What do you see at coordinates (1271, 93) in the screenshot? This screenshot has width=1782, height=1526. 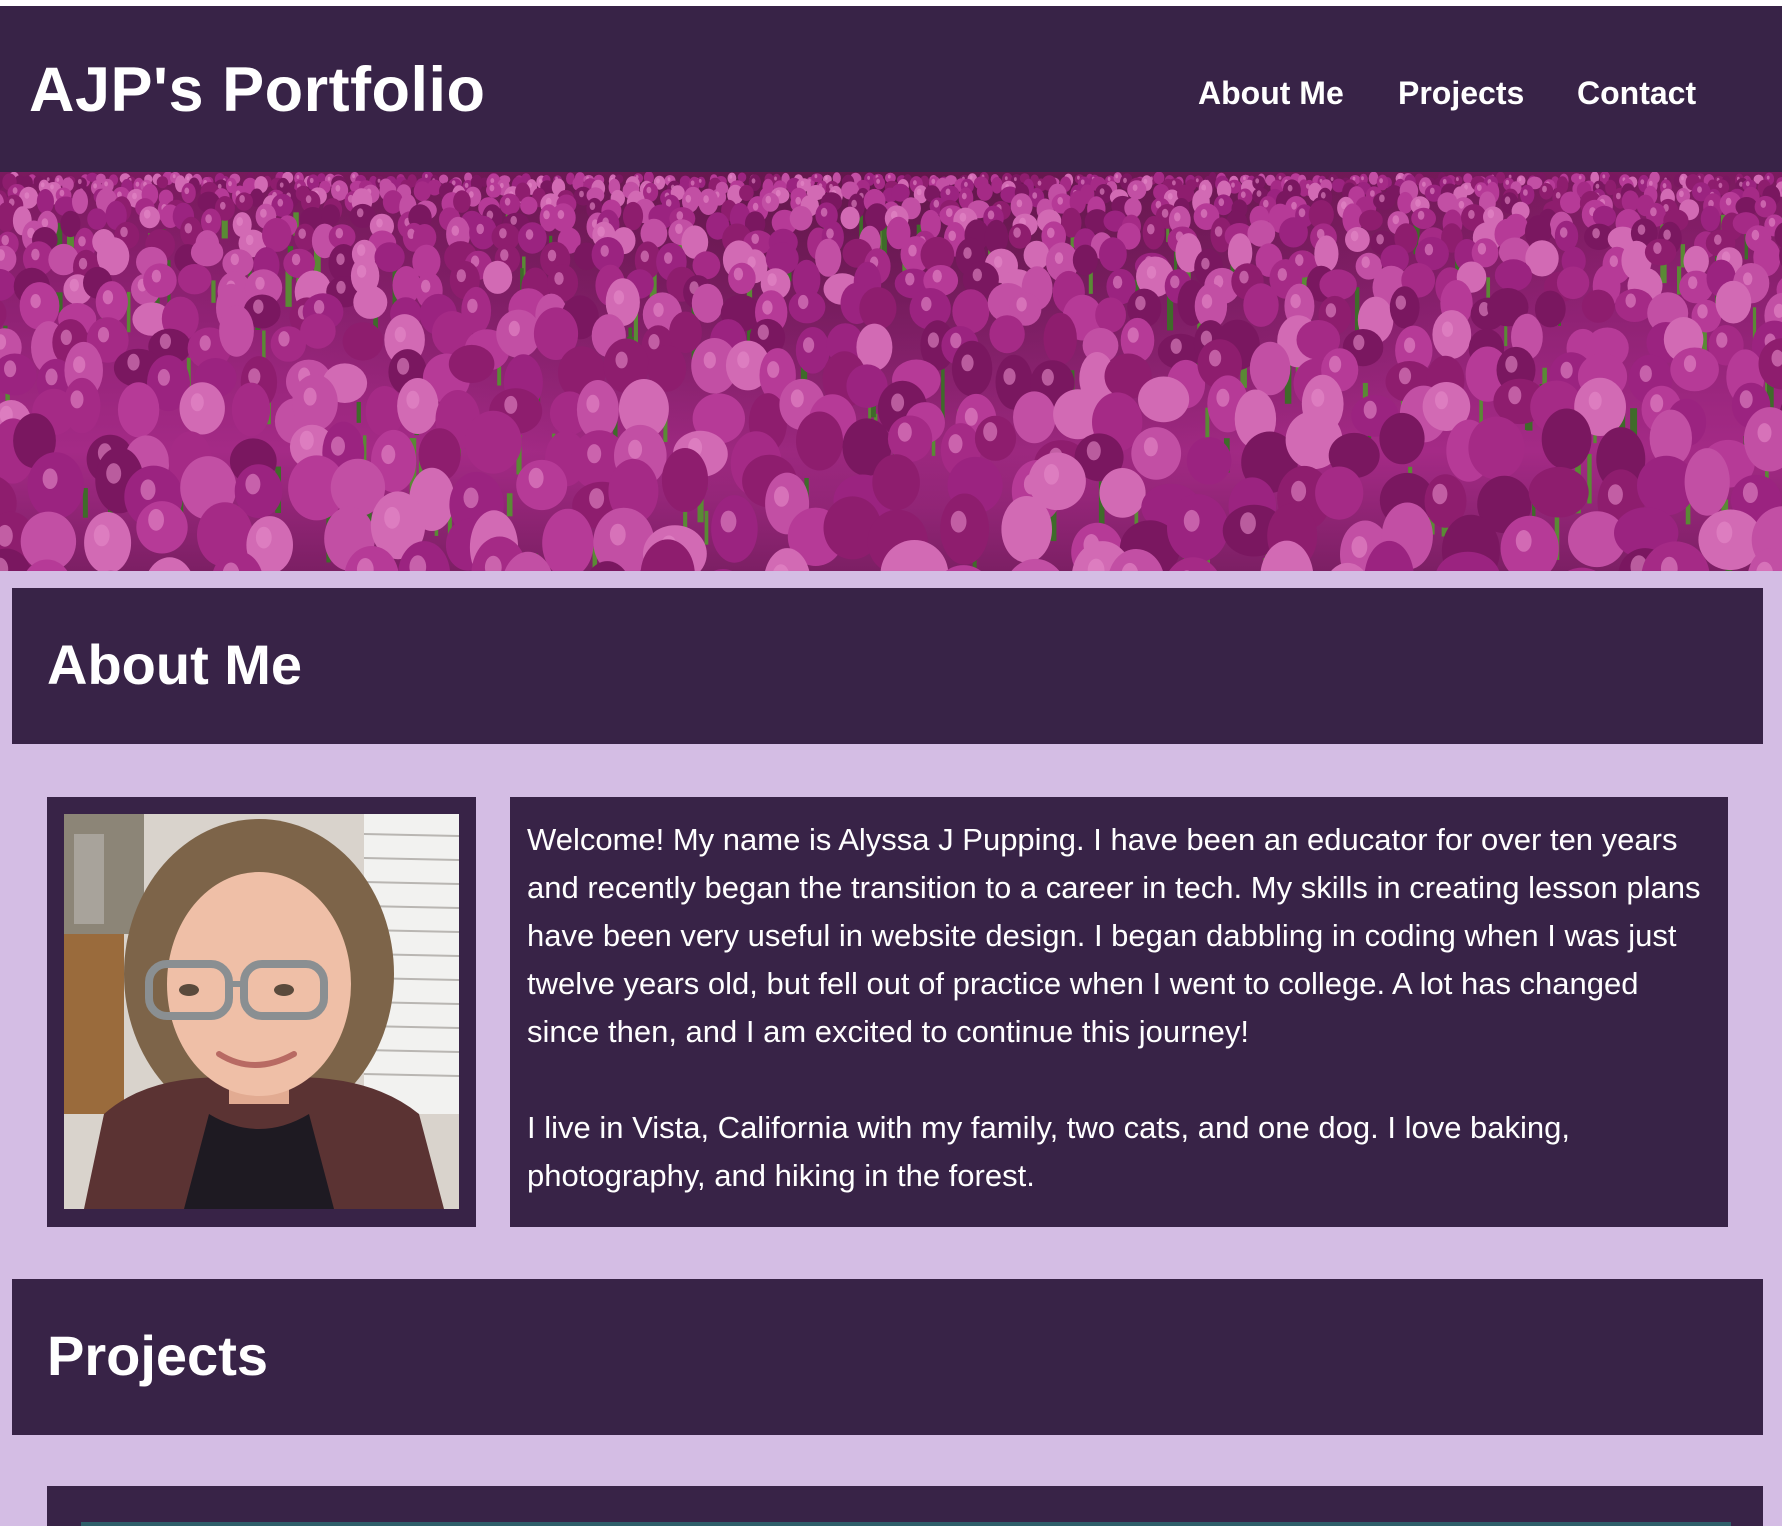 I see `nav-about-me: About Me` at bounding box center [1271, 93].